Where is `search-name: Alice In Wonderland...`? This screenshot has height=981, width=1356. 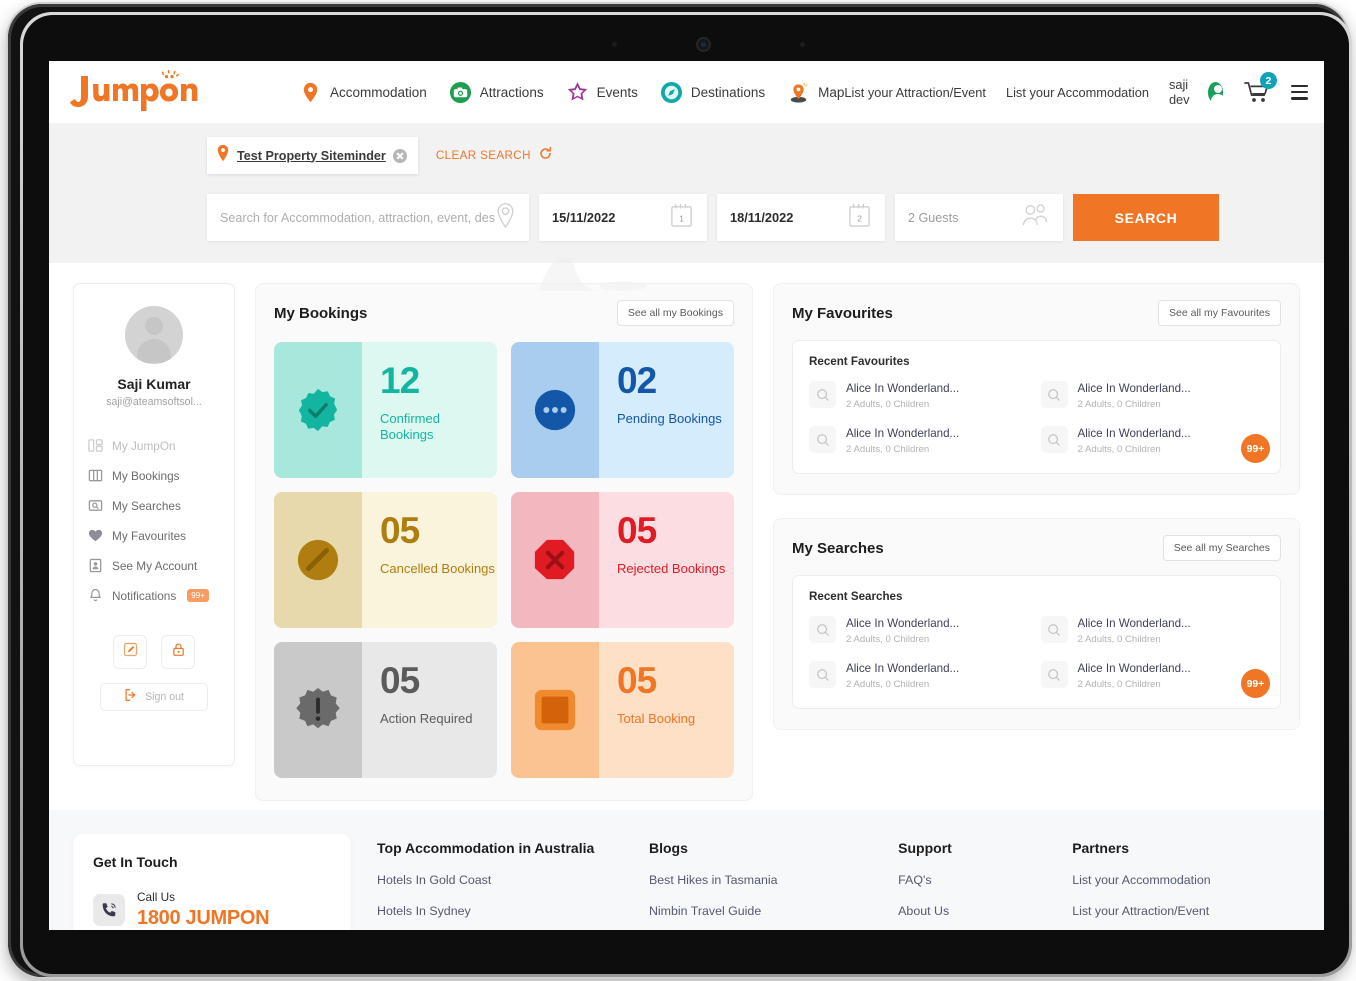
search-name: Alice In Wonderland... is located at coordinates (1134, 623).